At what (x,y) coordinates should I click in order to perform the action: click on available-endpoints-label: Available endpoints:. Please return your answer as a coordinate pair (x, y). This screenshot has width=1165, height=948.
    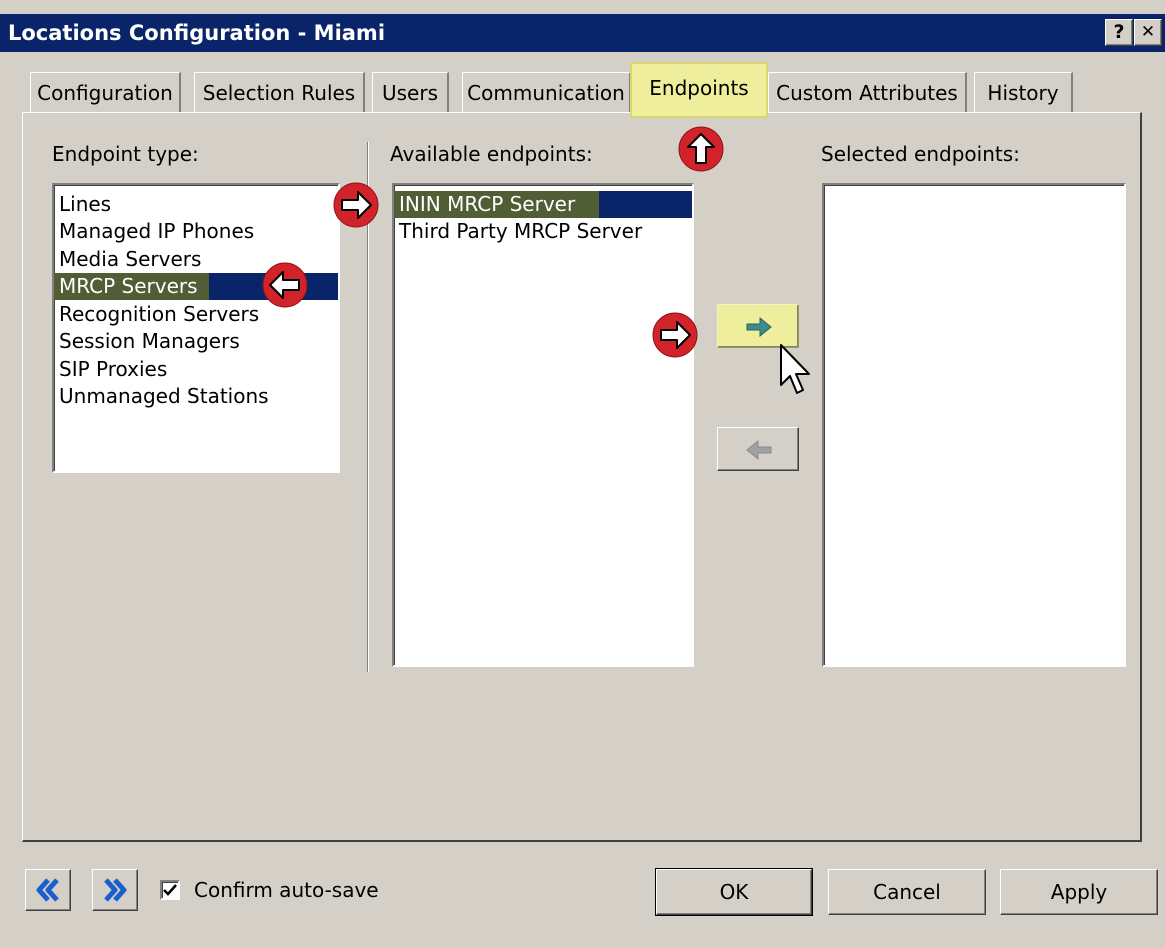
    Looking at the image, I should click on (491, 154).